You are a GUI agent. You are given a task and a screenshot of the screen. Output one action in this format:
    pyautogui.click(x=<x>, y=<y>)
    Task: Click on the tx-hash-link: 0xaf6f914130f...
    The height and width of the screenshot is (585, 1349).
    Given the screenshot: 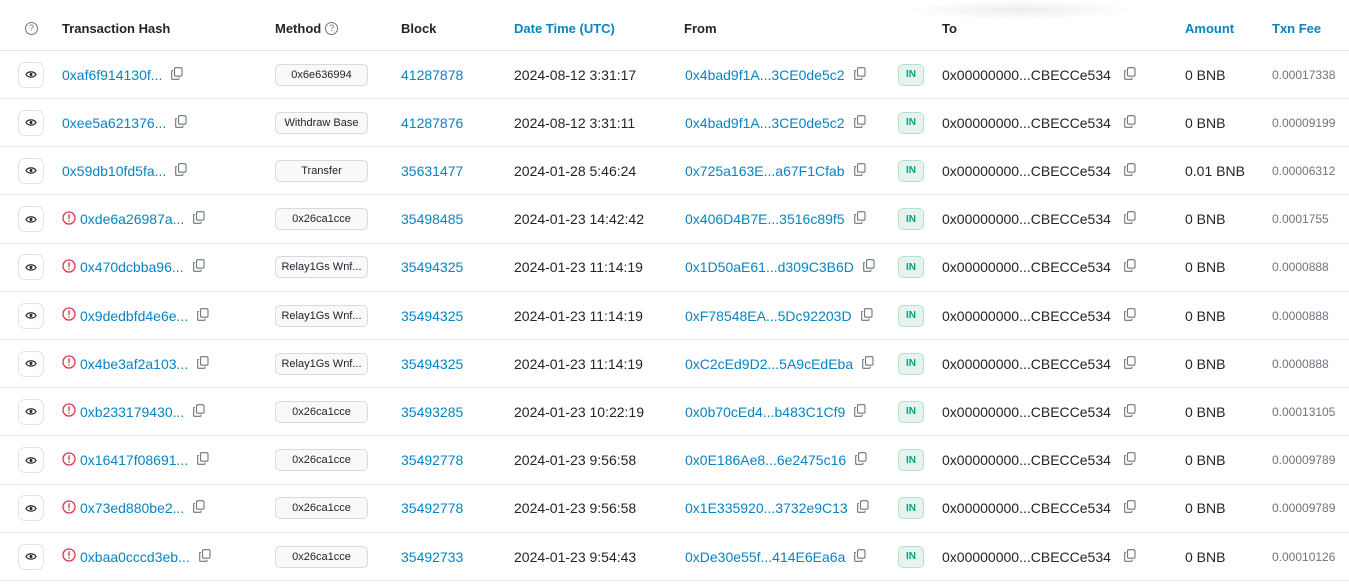 What is the action you would take?
    pyautogui.click(x=112, y=75)
    